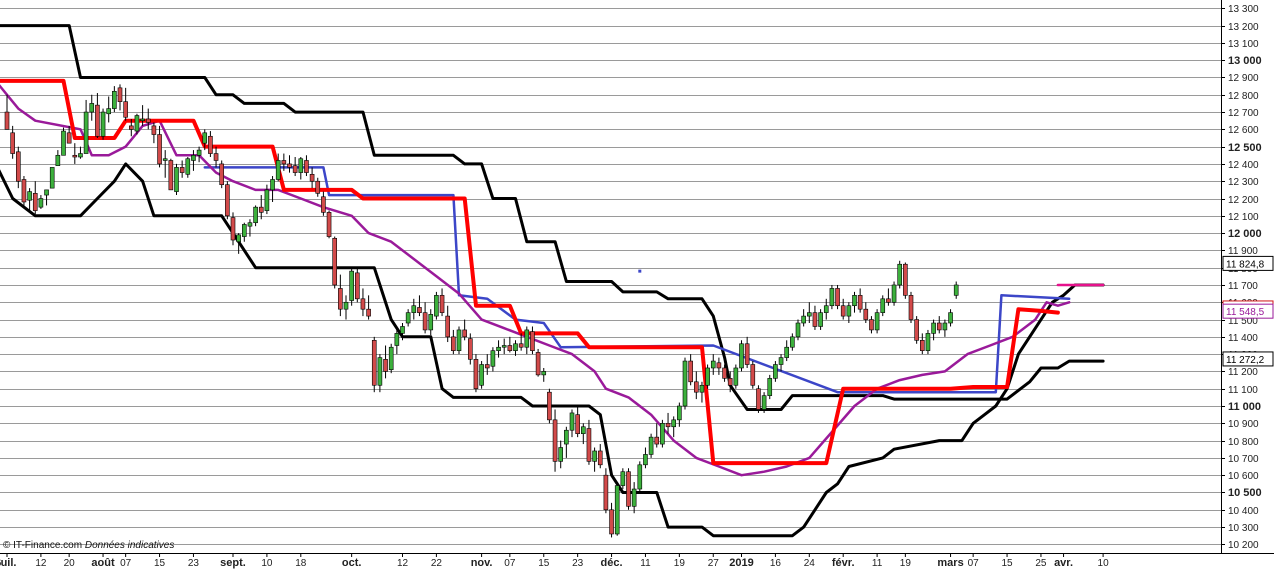  What do you see at coordinates (1243, 372) in the screenshot?
I see `y-tick-label: 11 200` at bounding box center [1243, 372].